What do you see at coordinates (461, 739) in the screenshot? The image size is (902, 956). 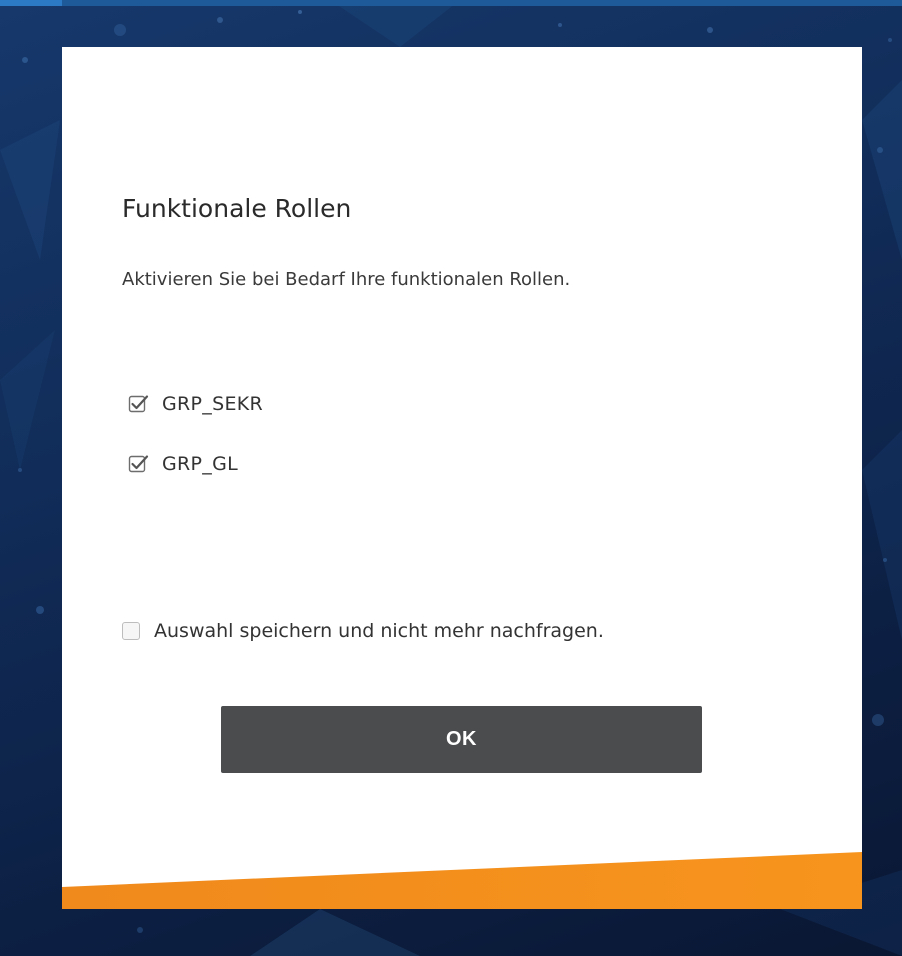 I see `ok-button: OK` at bounding box center [461, 739].